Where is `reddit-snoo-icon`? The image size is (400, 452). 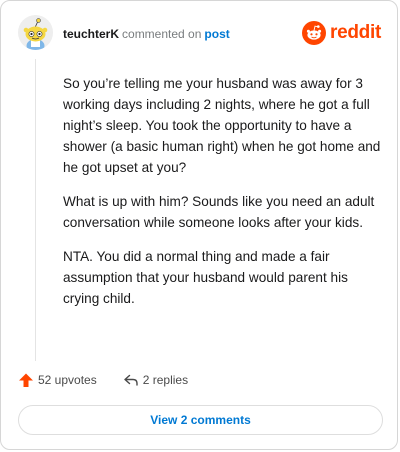
reddit-snoo-icon is located at coordinates (314, 33).